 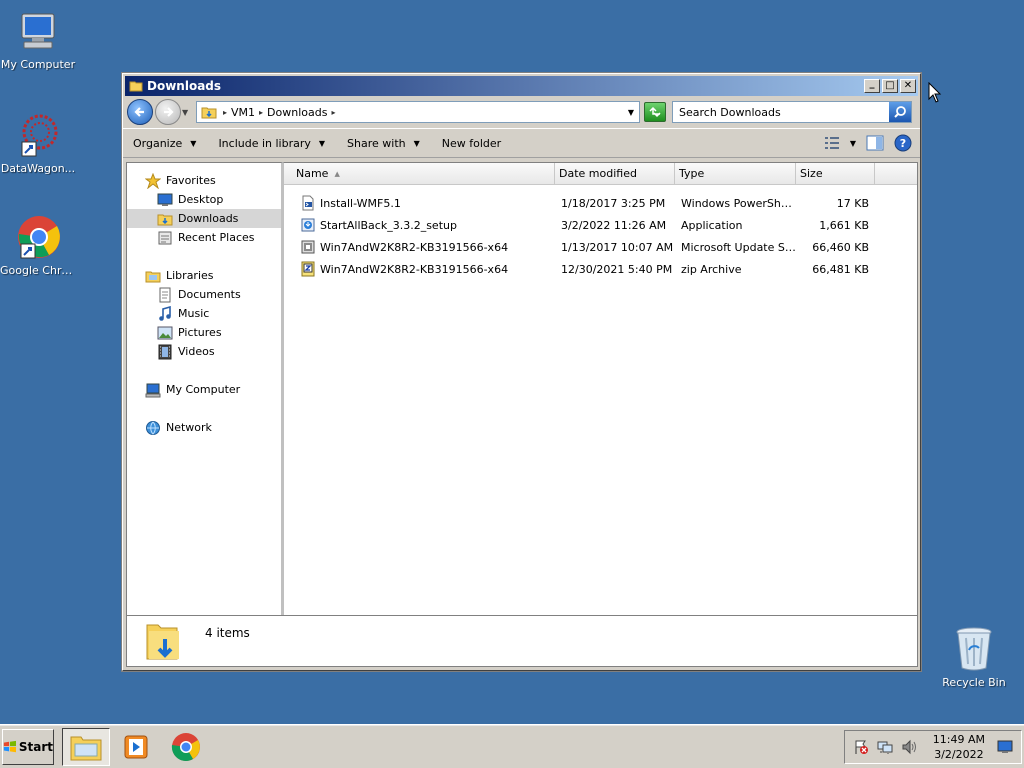 I want to click on close-button: ✕, so click(x=908, y=86).